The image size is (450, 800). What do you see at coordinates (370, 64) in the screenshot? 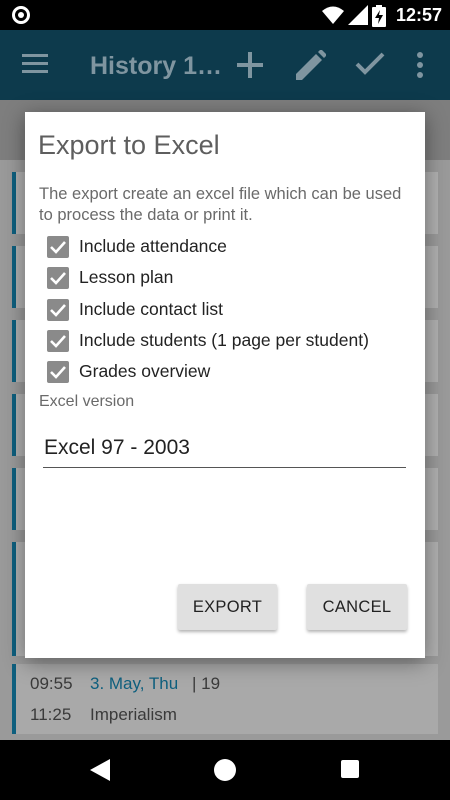
I see `check-icon` at bounding box center [370, 64].